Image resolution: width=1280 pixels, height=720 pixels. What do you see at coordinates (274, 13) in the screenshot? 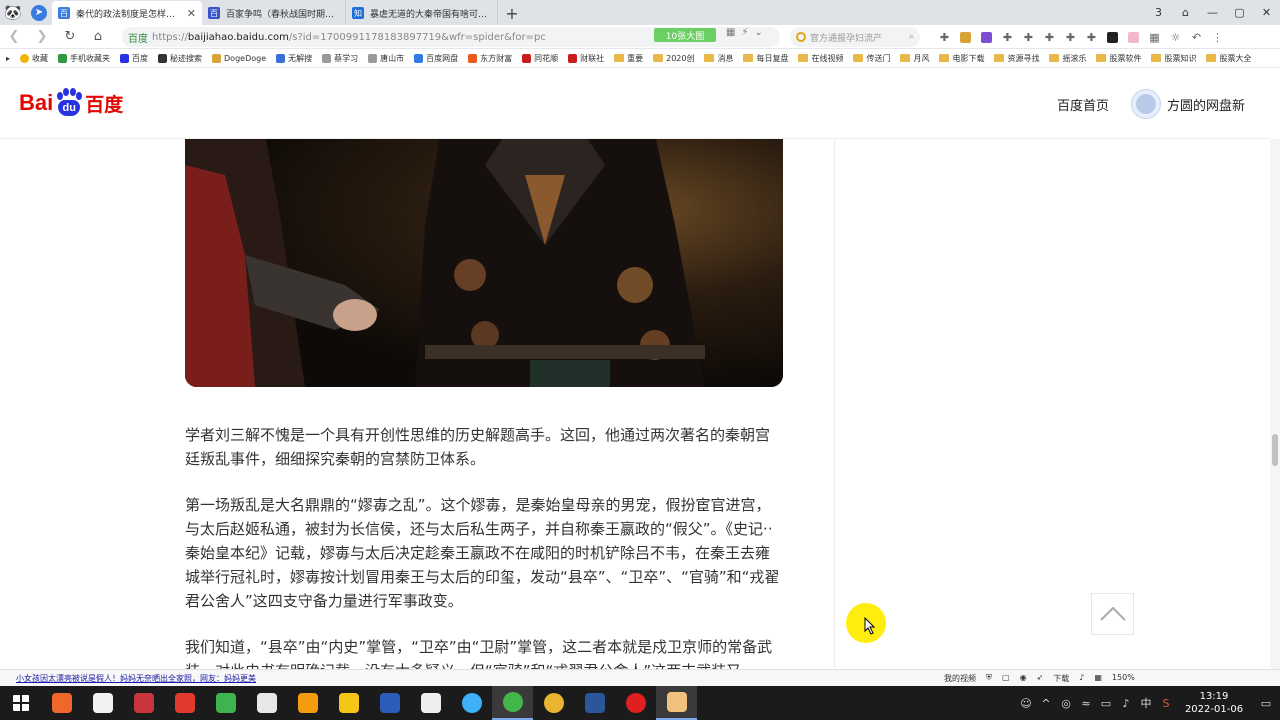
I see `tab-2: 百 百家争鸣（春秋战国时期历史局面）` at bounding box center [274, 13].